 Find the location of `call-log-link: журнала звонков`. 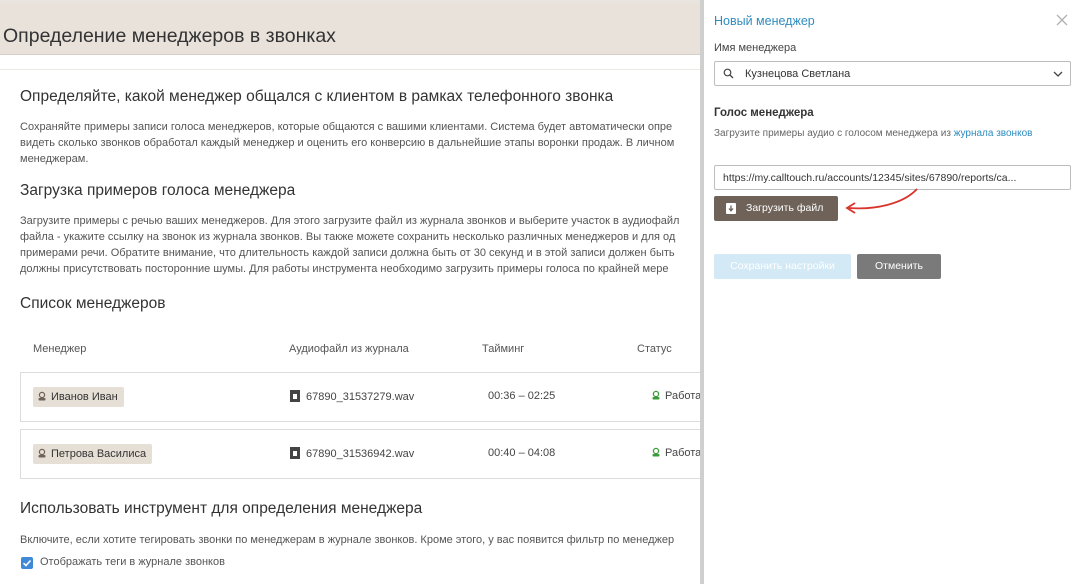

call-log-link: журнала звонков is located at coordinates (993, 133).